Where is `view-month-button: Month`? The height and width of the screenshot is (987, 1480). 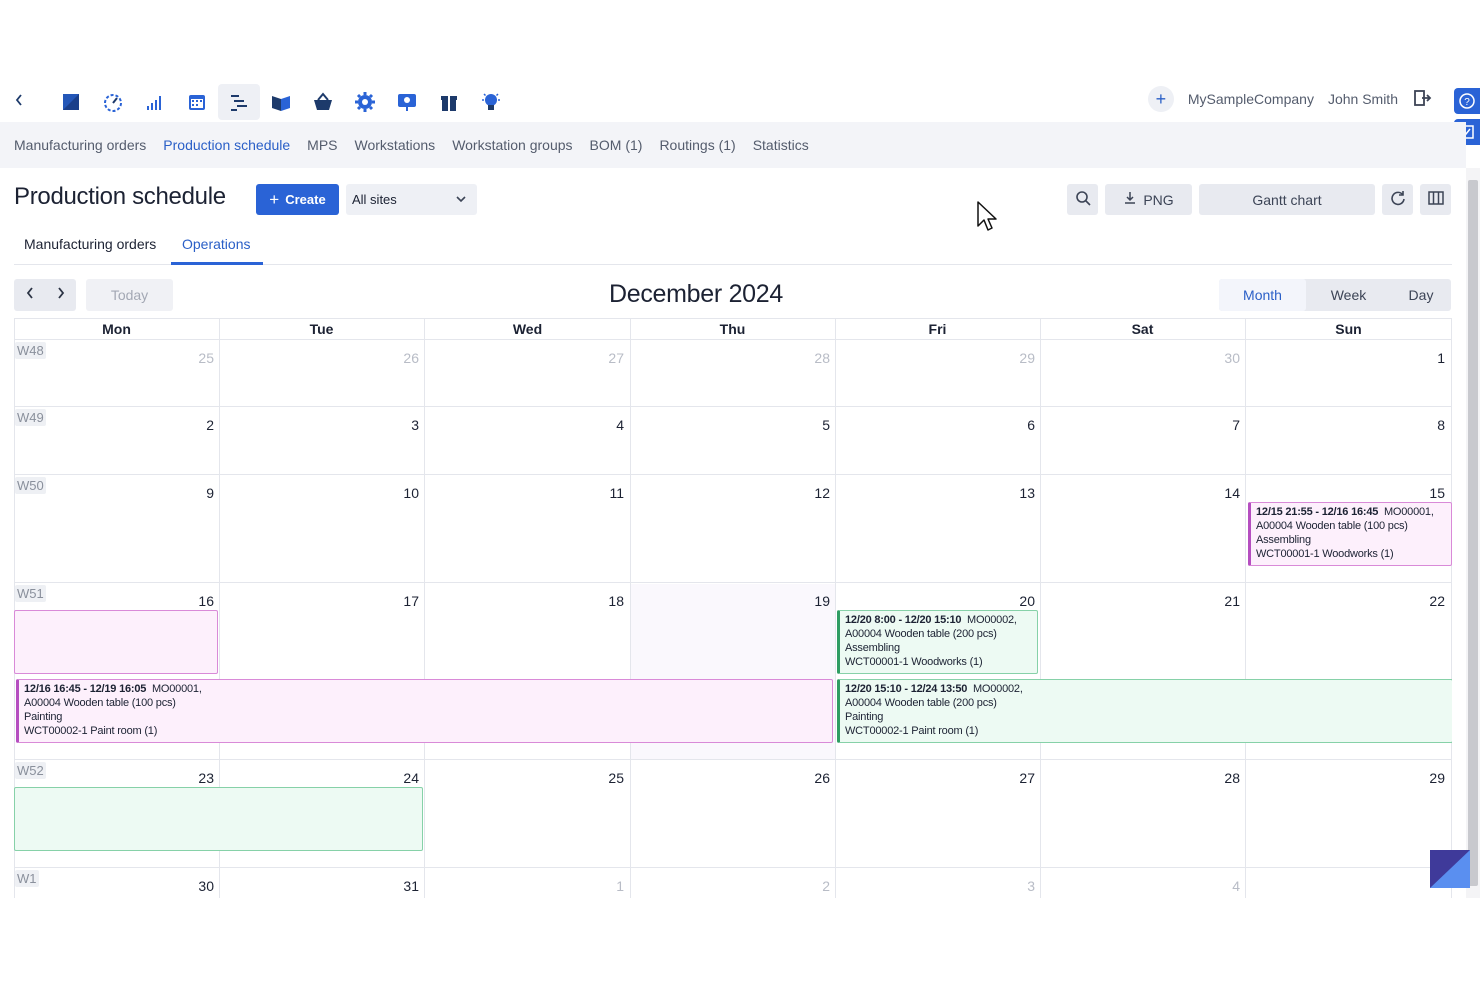
view-month-button: Month is located at coordinates (1262, 295).